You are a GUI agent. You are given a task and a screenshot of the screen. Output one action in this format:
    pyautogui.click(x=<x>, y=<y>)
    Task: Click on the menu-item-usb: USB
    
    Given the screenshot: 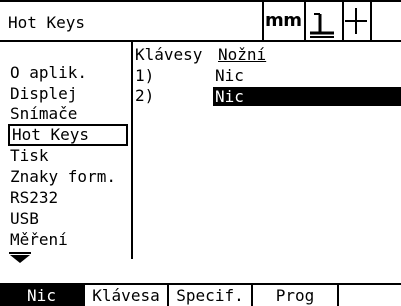 What is the action you would take?
    pyautogui.click(x=24, y=219)
    